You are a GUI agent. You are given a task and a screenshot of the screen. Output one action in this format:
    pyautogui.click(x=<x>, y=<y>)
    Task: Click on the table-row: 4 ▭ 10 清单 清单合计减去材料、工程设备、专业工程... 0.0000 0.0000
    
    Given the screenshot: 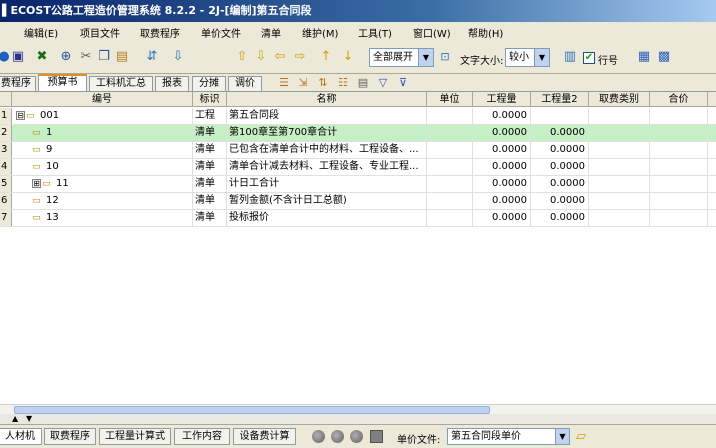 What is the action you would take?
    pyautogui.click(x=358, y=167)
    